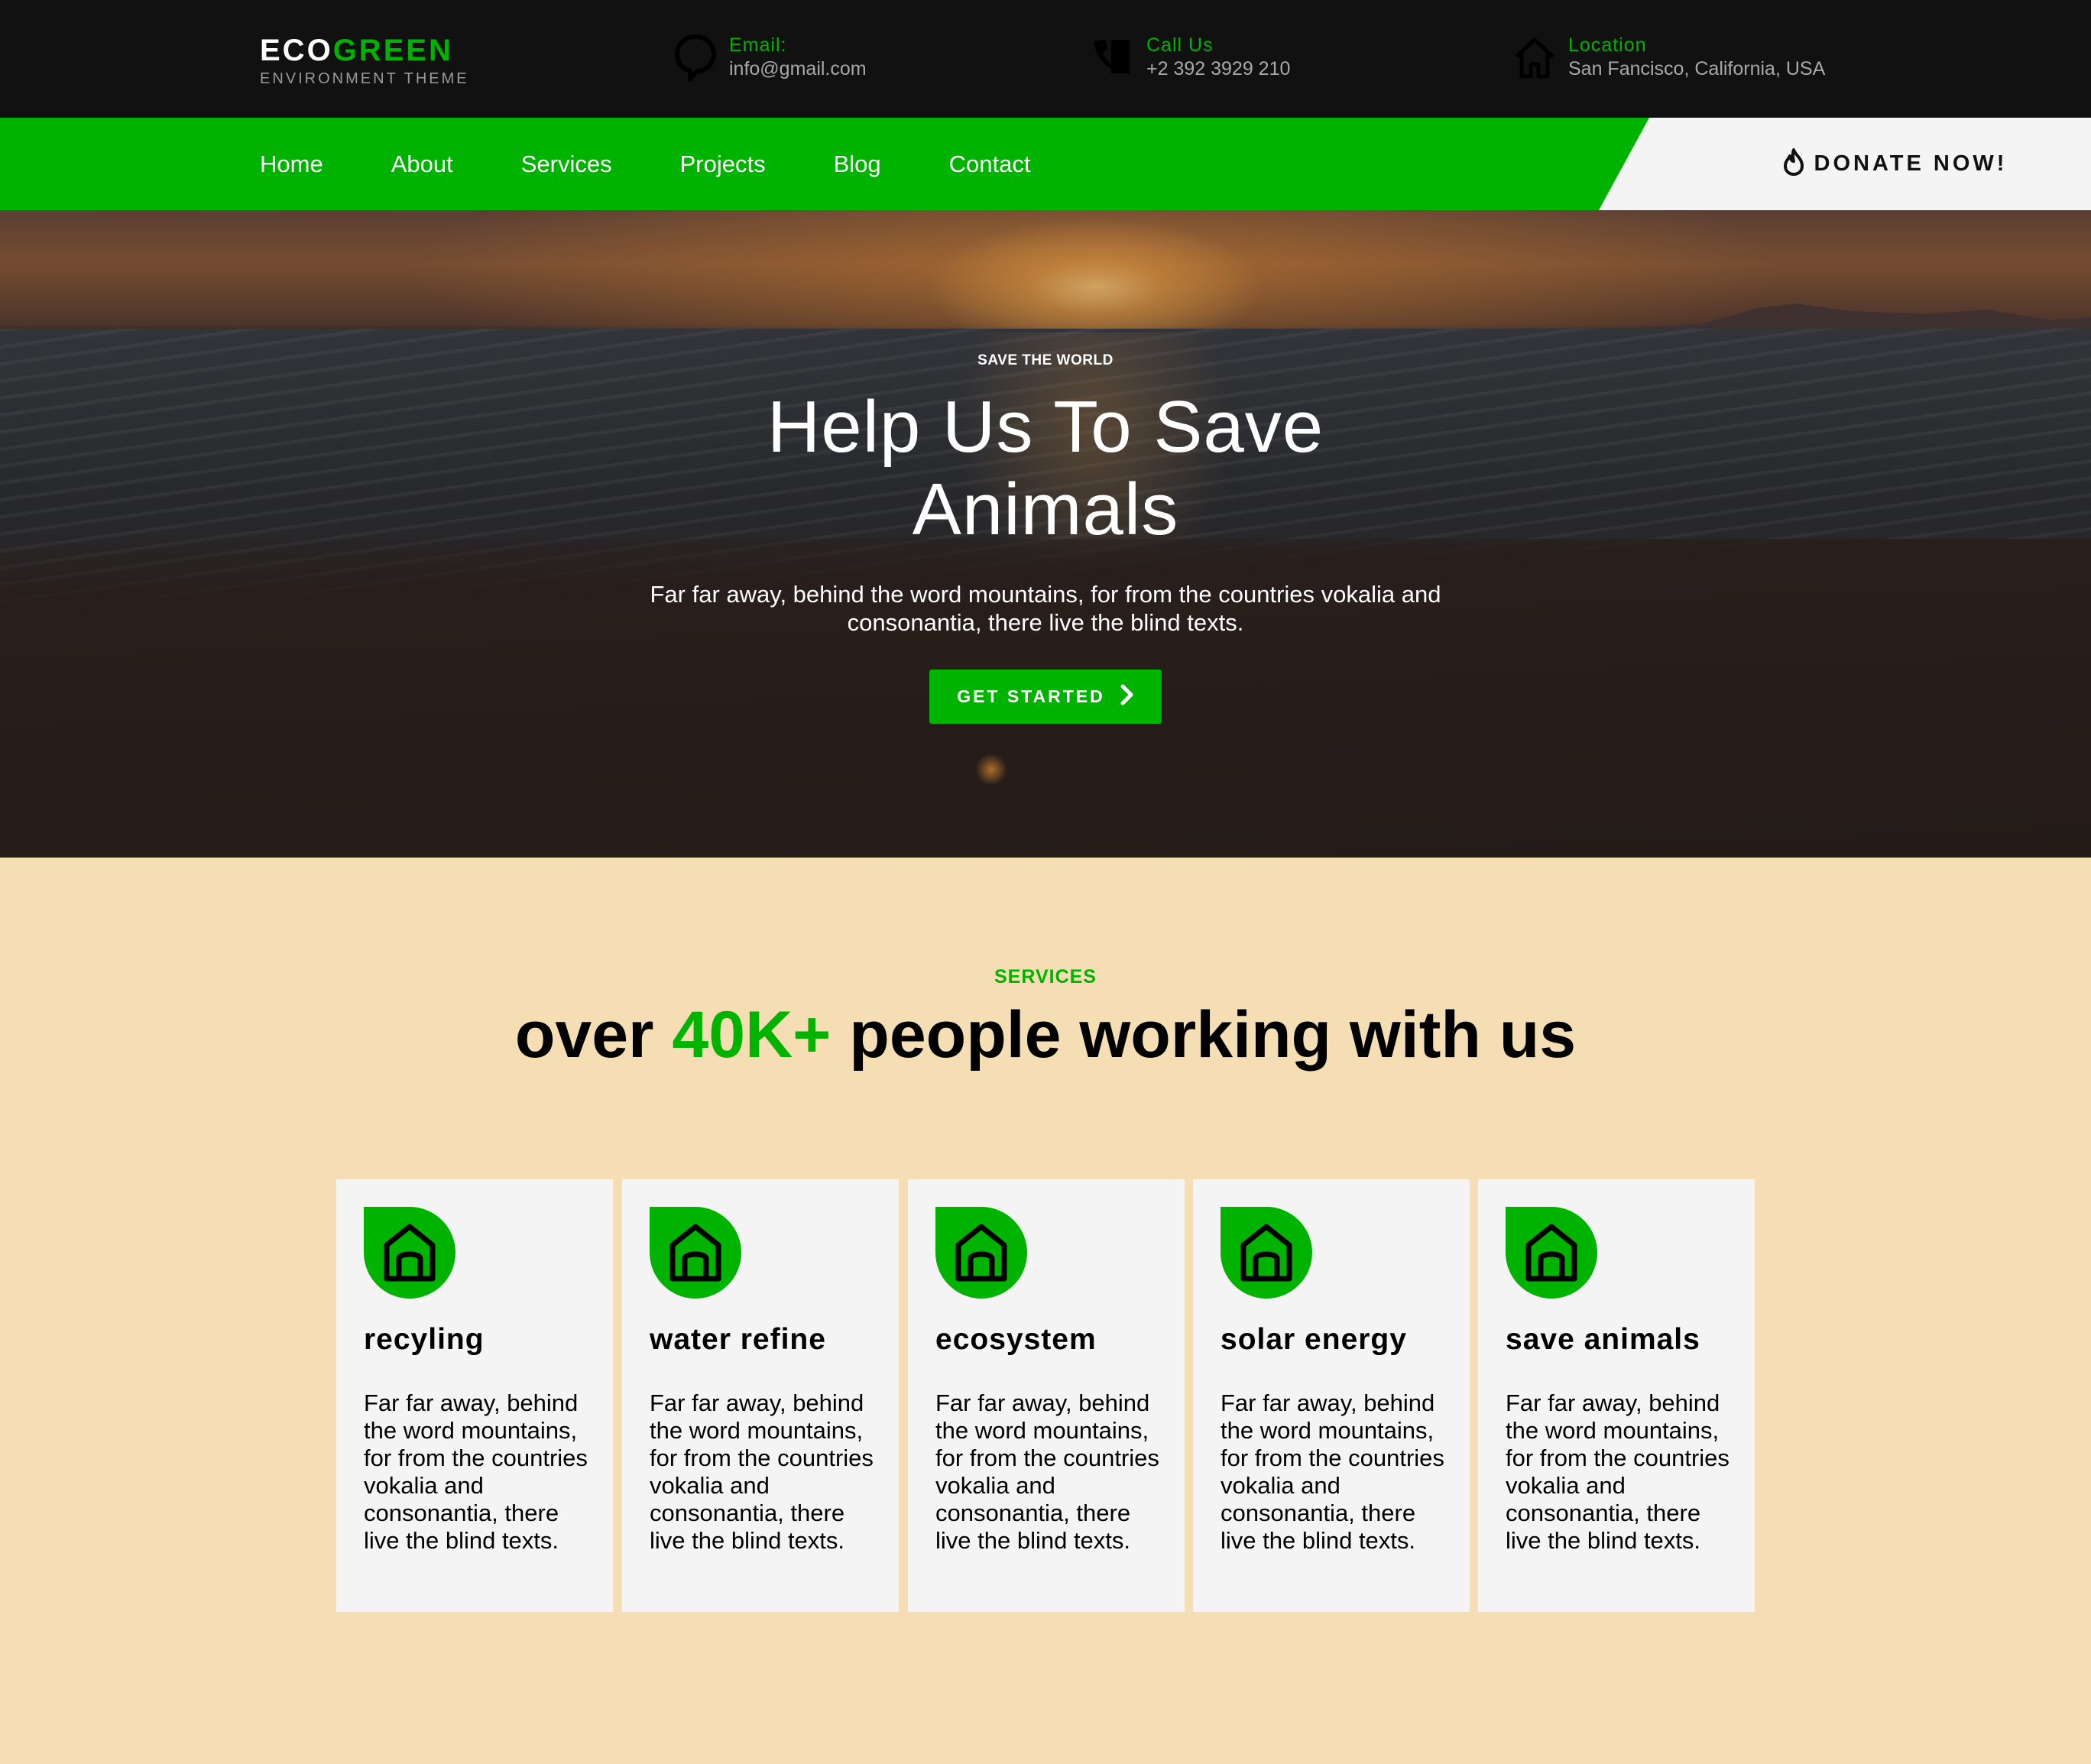 The image size is (2091, 1764). What do you see at coordinates (1603, 1339) in the screenshot?
I see `service-card-title: save animals` at bounding box center [1603, 1339].